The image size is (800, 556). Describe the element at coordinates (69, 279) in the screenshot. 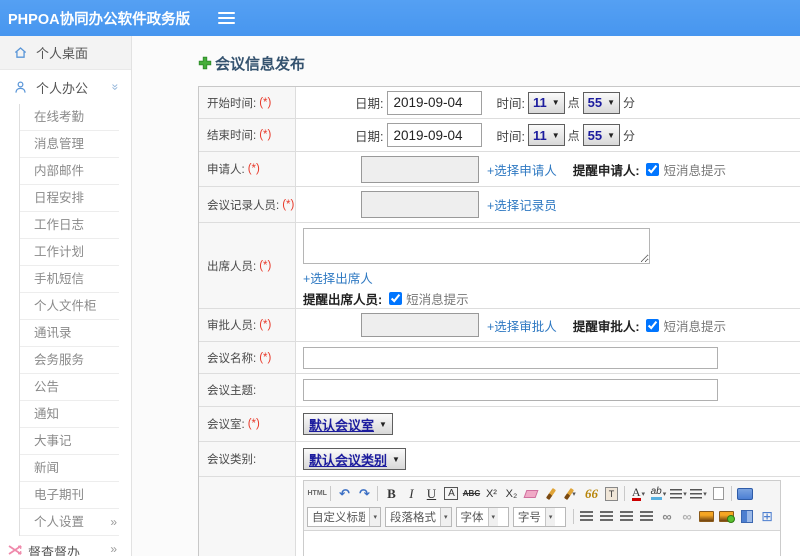

I see `sidebar-sub-item: 手机短信` at that location.